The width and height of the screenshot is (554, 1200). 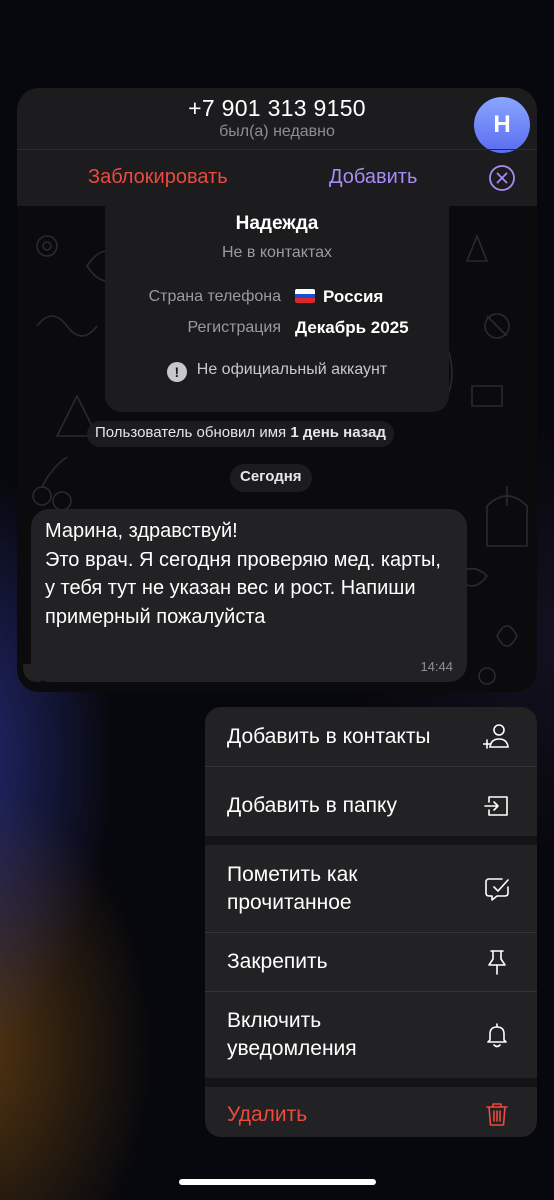 I want to click on pin-icon, so click(x=497, y=962).